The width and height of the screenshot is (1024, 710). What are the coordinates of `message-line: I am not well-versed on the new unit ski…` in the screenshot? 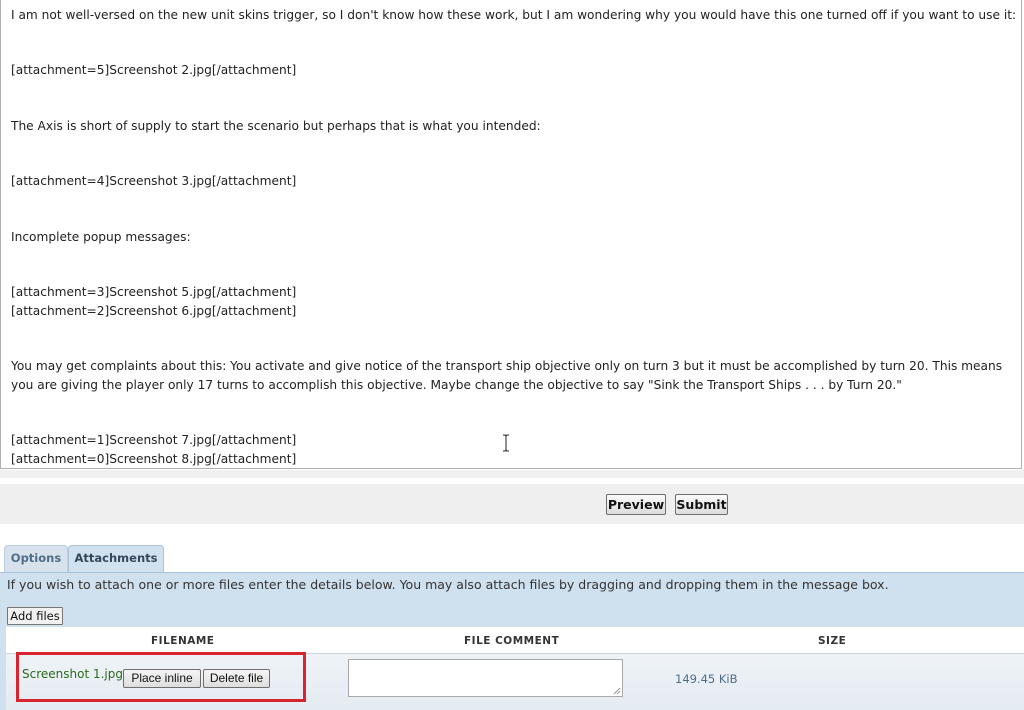 It's located at (514, 15).